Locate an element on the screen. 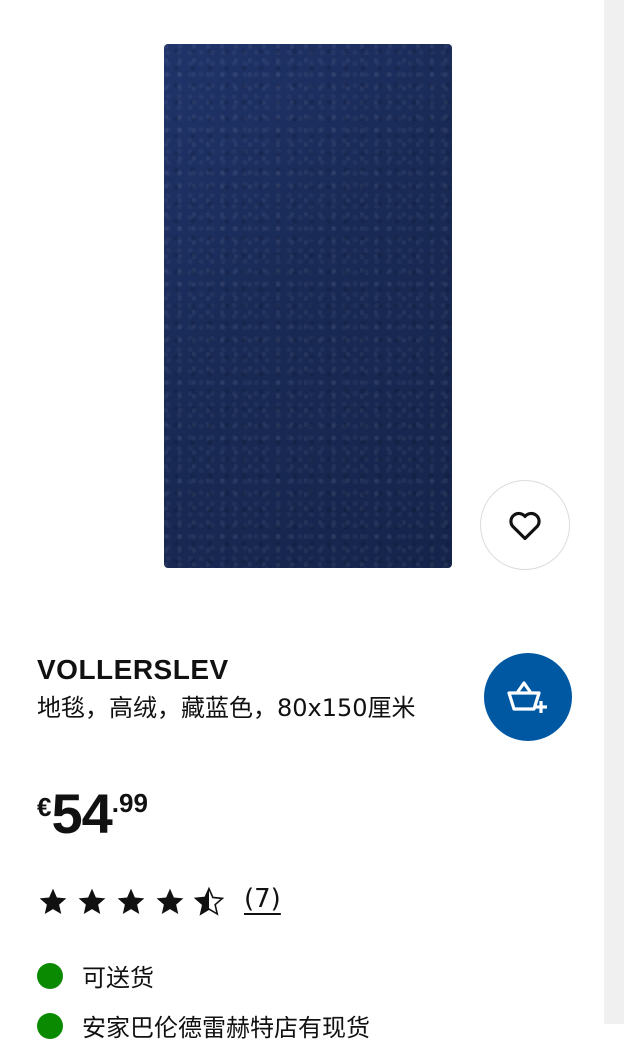 The width and height of the screenshot is (624, 1043). availability-delivery: 可送货 is located at coordinates (95, 975).